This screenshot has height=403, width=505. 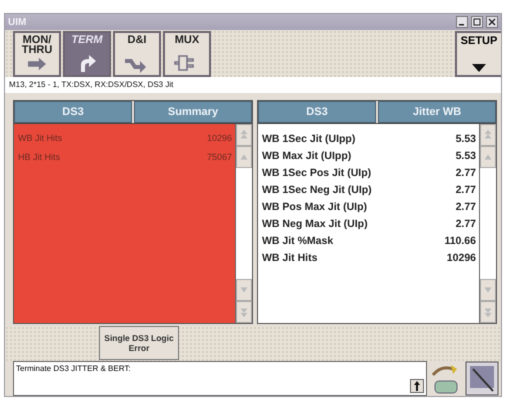 What do you see at coordinates (315, 208) in the screenshot?
I see `result-label: WB Pos Max Jit (UIp)` at bounding box center [315, 208].